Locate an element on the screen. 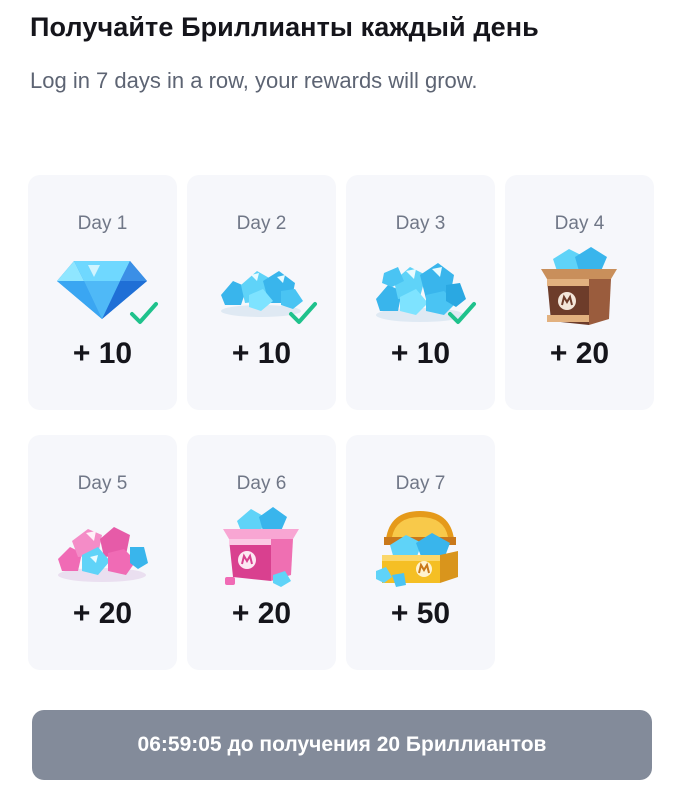  reward-card-day-3: Day 3 + 10 is located at coordinates (420, 292).